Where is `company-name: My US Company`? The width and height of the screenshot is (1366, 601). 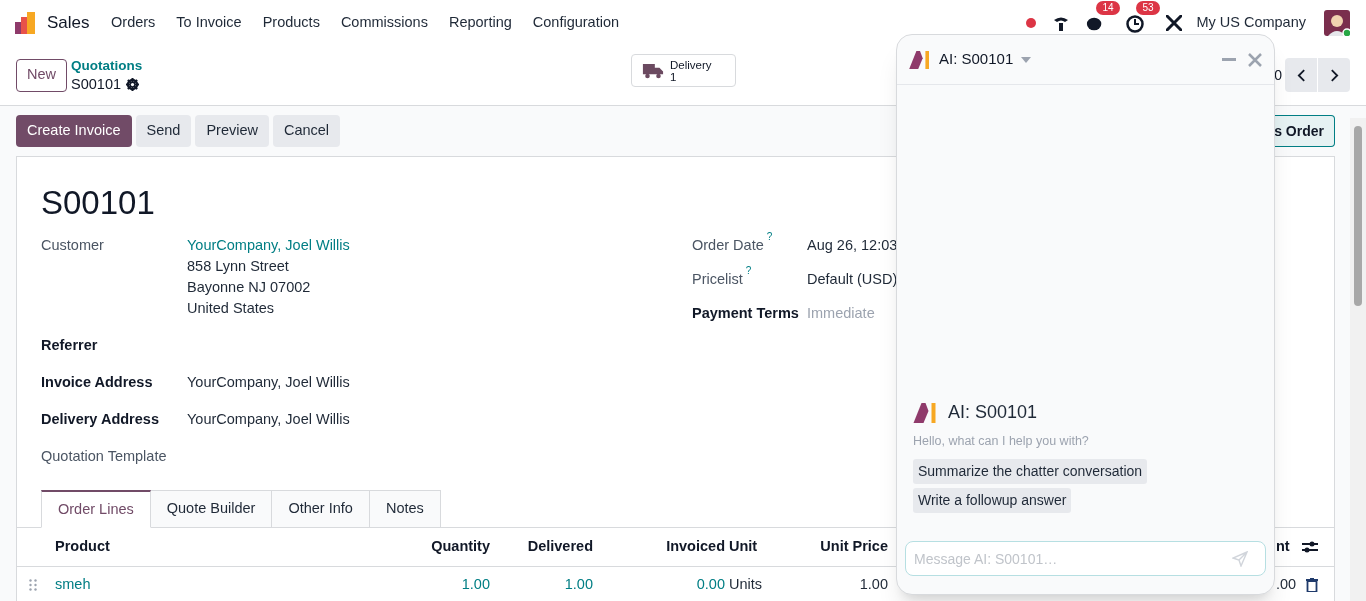
company-name: My US Company is located at coordinates (1251, 22).